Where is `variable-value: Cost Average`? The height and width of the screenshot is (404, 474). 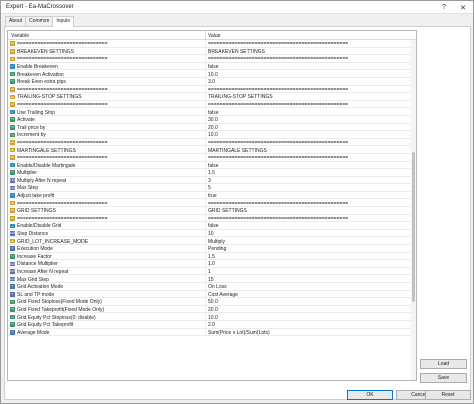
variable-value: Cost Average is located at coordinates (223, 295).